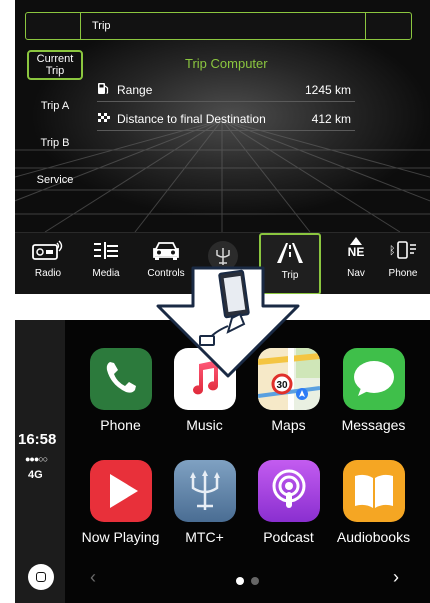 The image size is (430, 603). I want to click on row-value: 412 km, so click(331, 119).